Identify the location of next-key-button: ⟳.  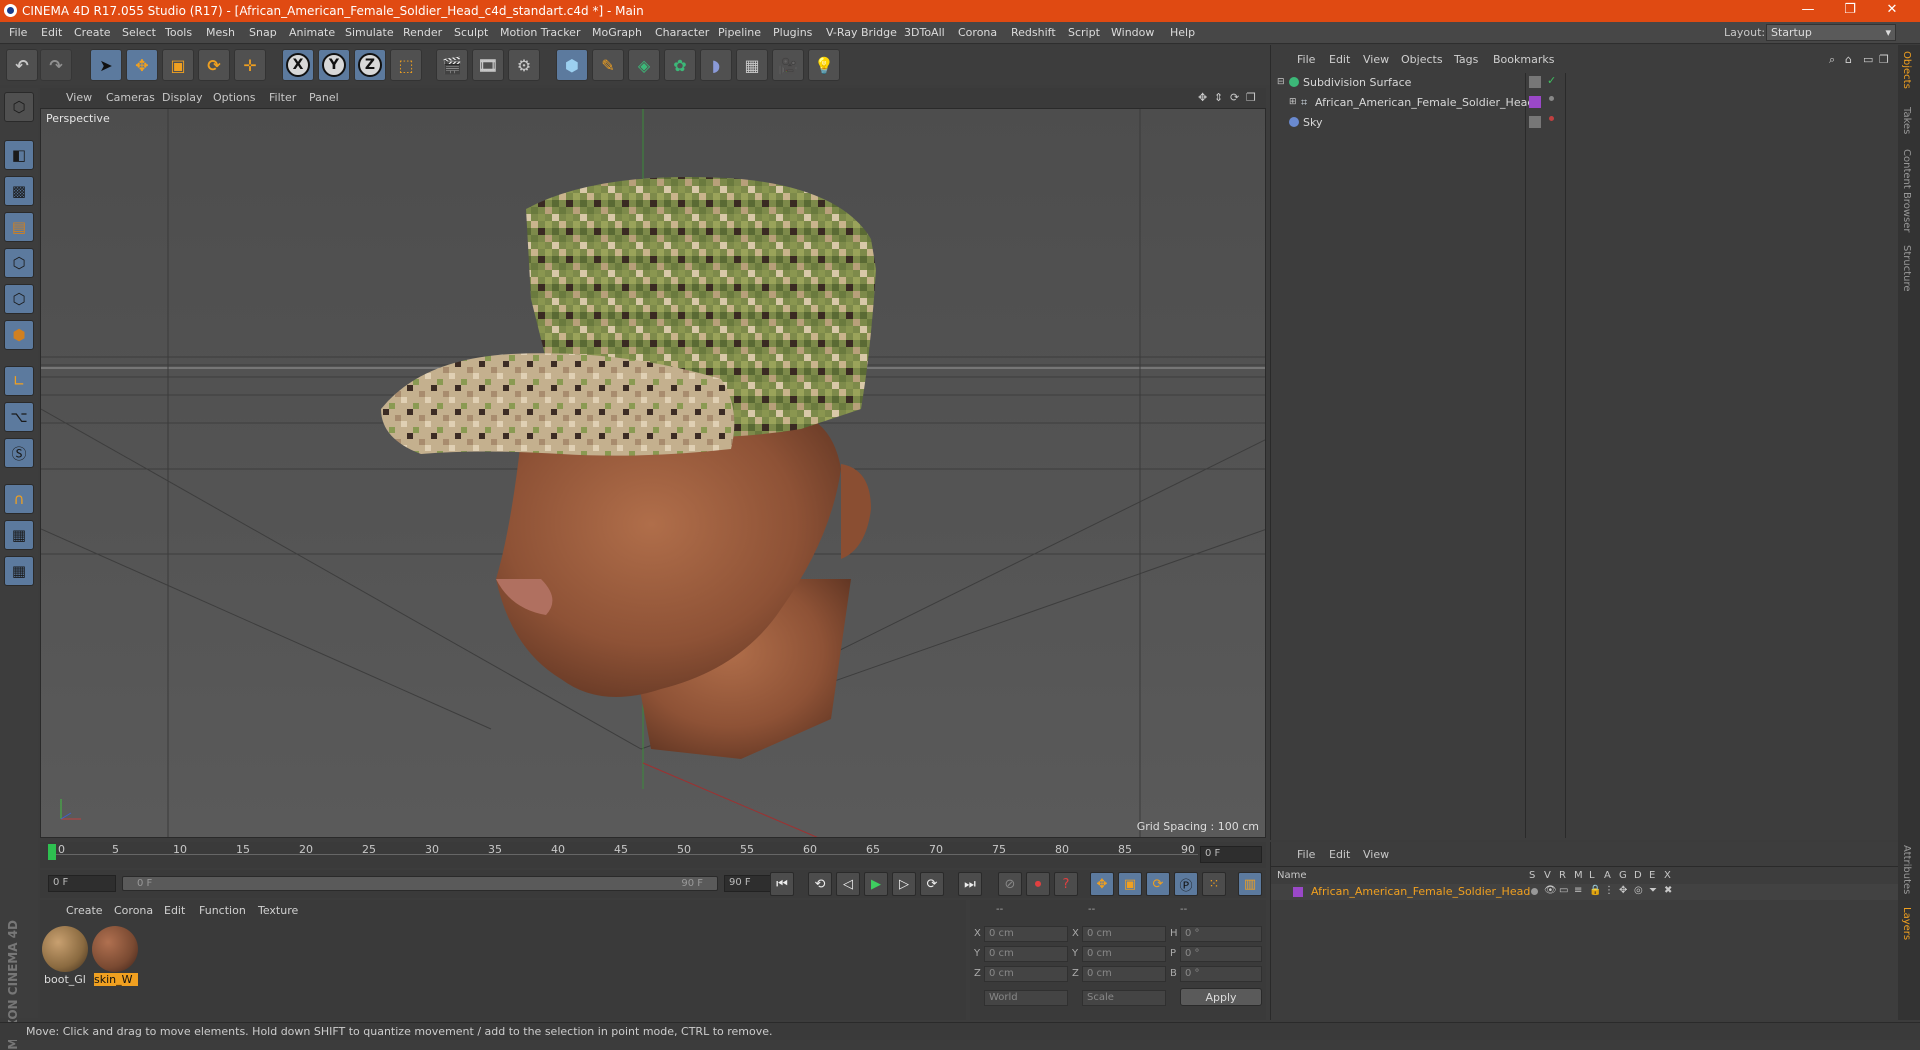
(932, 884).